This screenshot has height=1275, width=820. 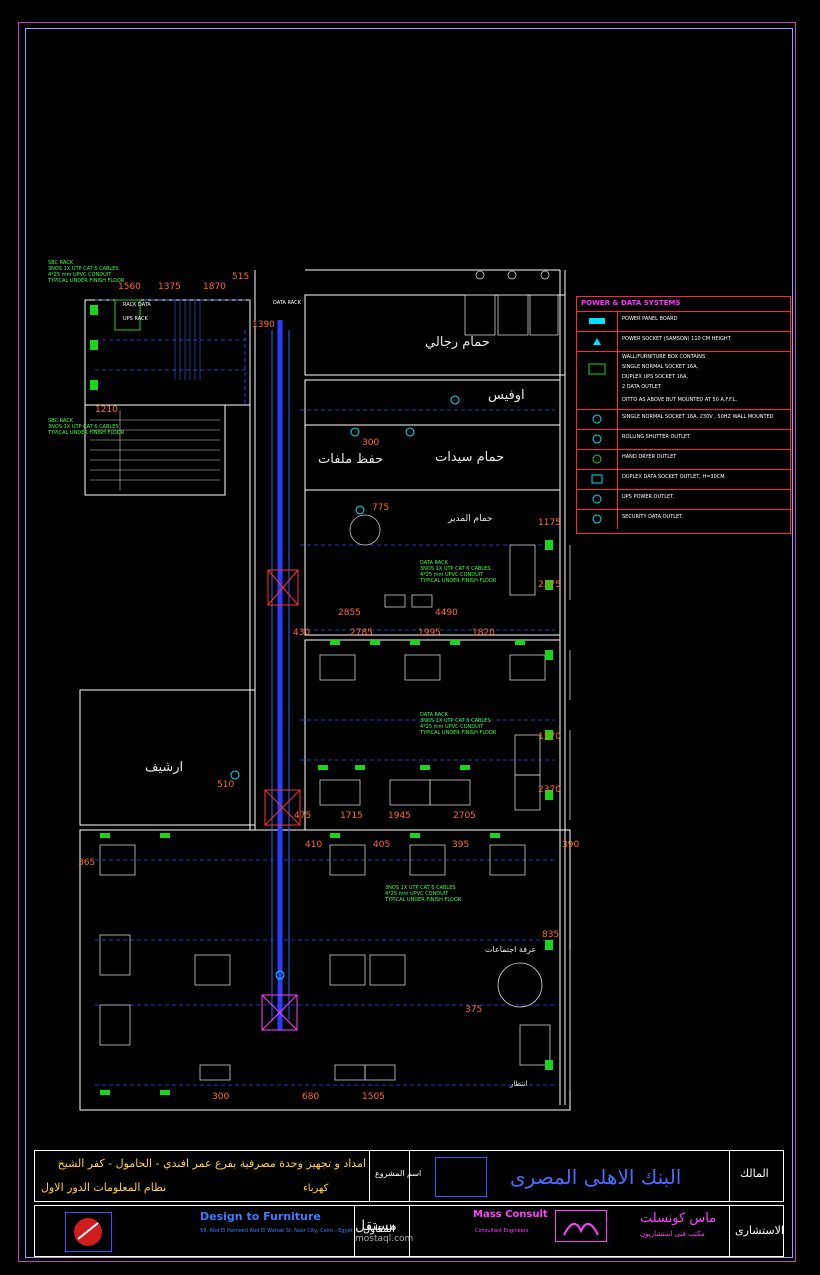 I want to click on dim-label: 2785, so click(x=361, y=633).